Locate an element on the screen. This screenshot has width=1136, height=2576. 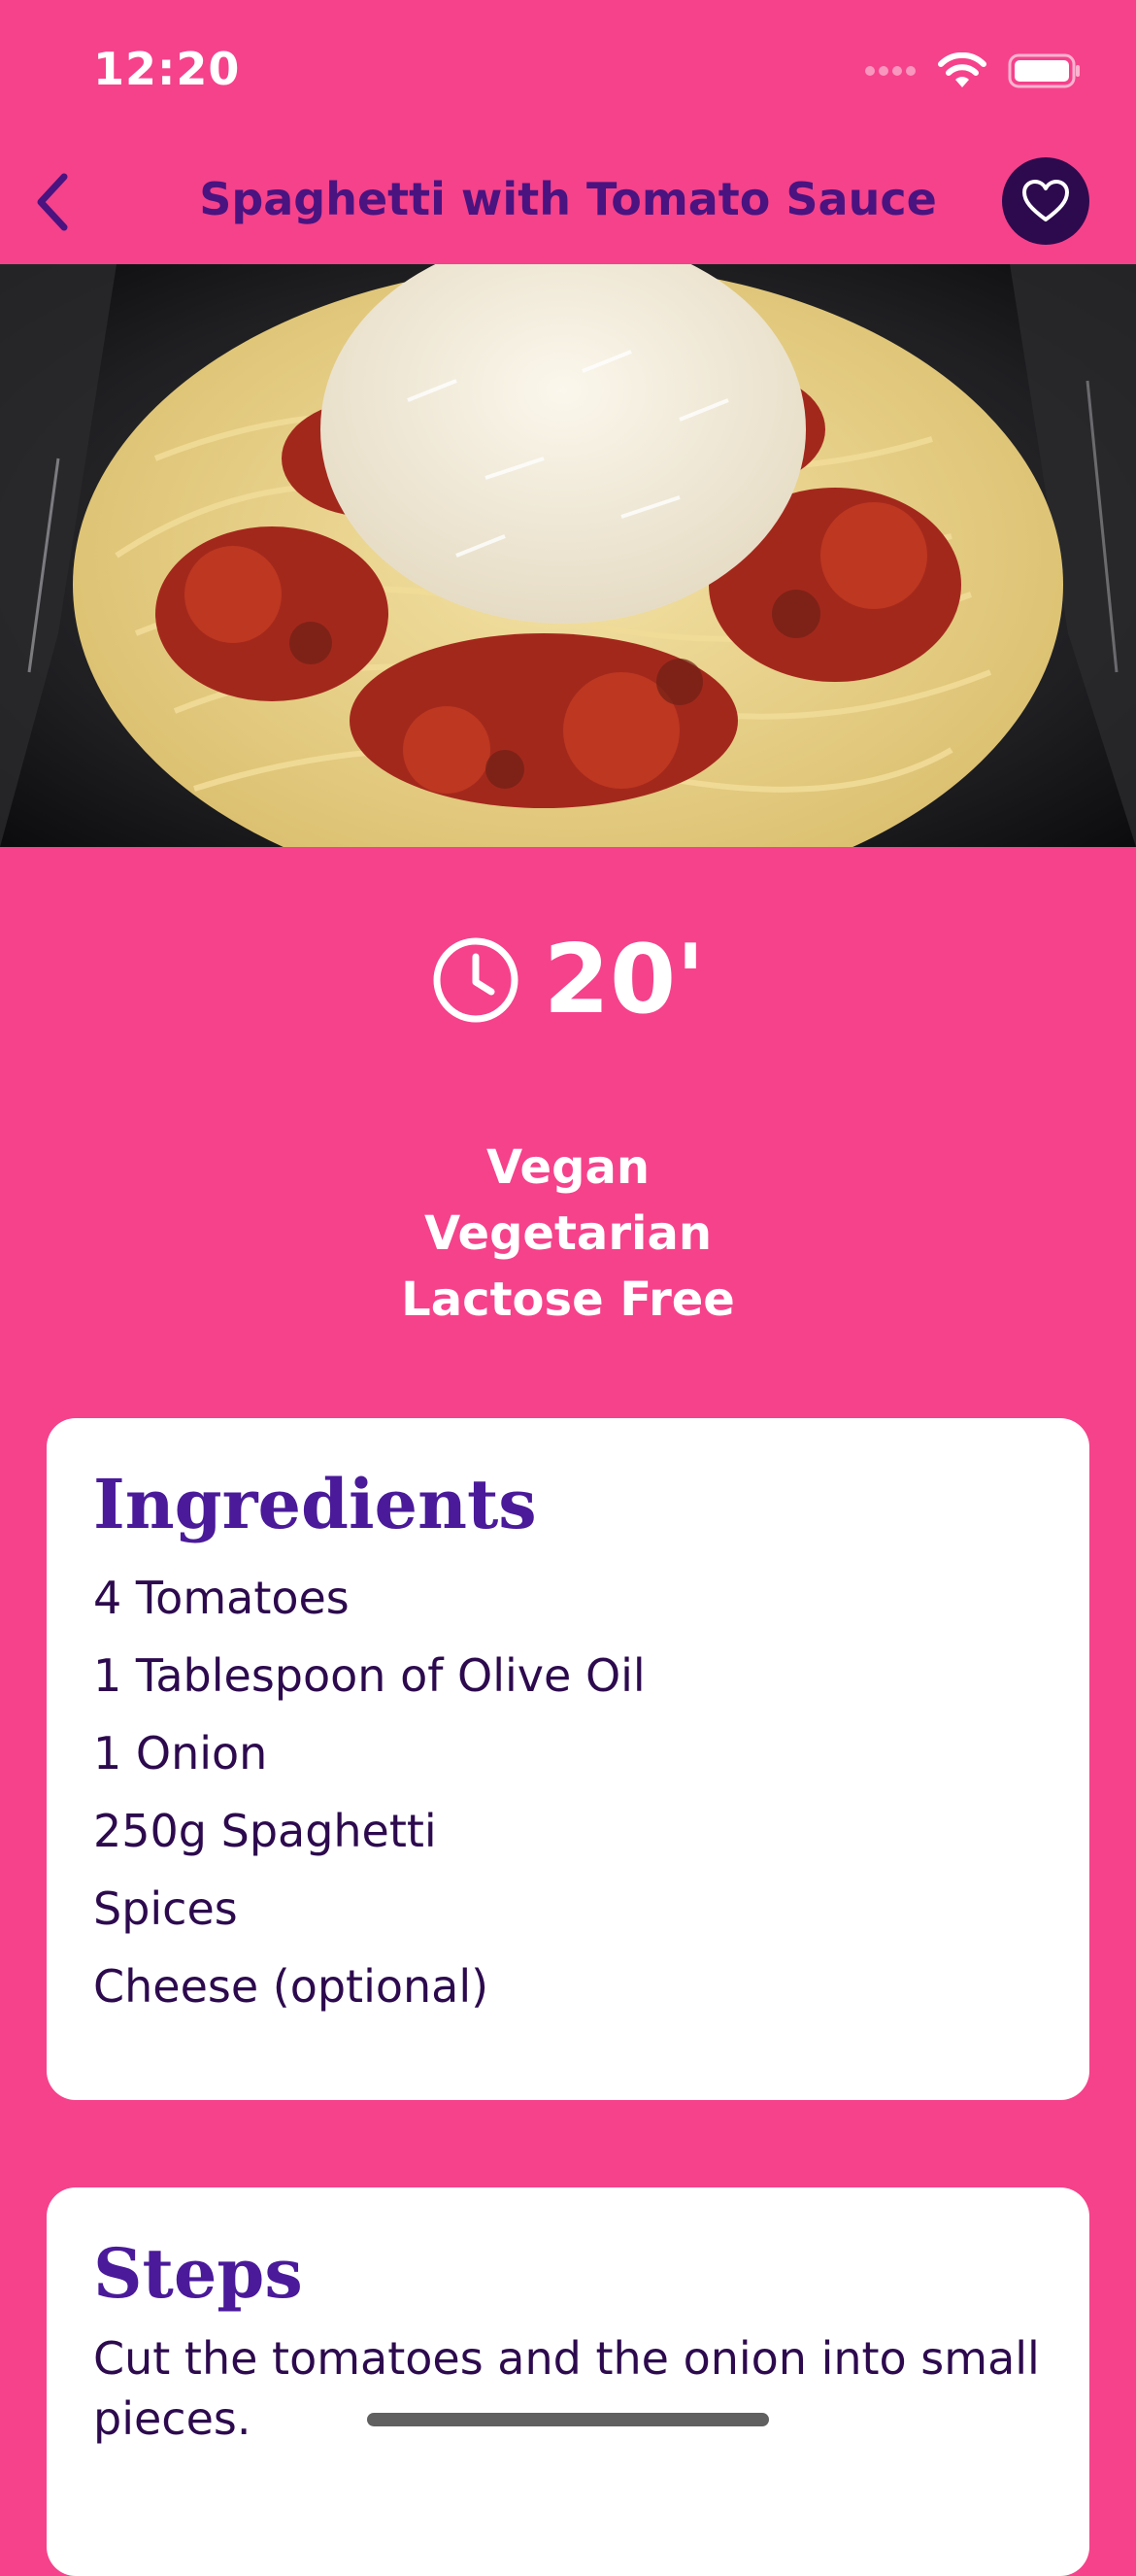
clock-icon is located at coordinates (475, 980).